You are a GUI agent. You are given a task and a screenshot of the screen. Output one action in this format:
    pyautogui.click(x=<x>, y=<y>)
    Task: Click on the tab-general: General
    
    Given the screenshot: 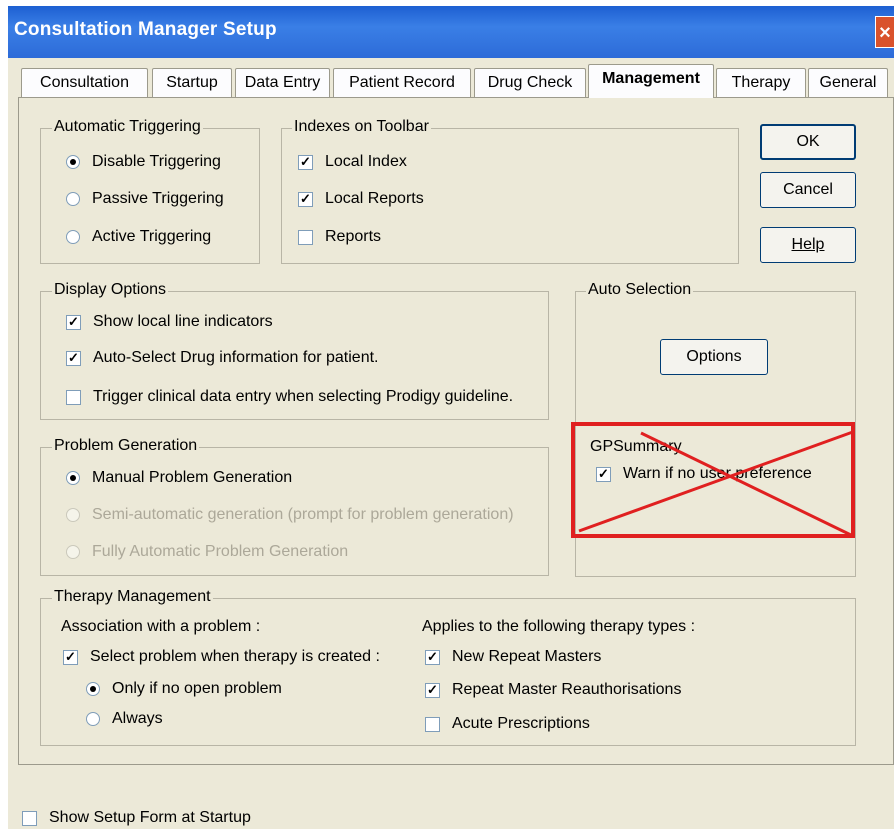 What is the action you would take?
    pyautogui.click(x=848, y=82)
    